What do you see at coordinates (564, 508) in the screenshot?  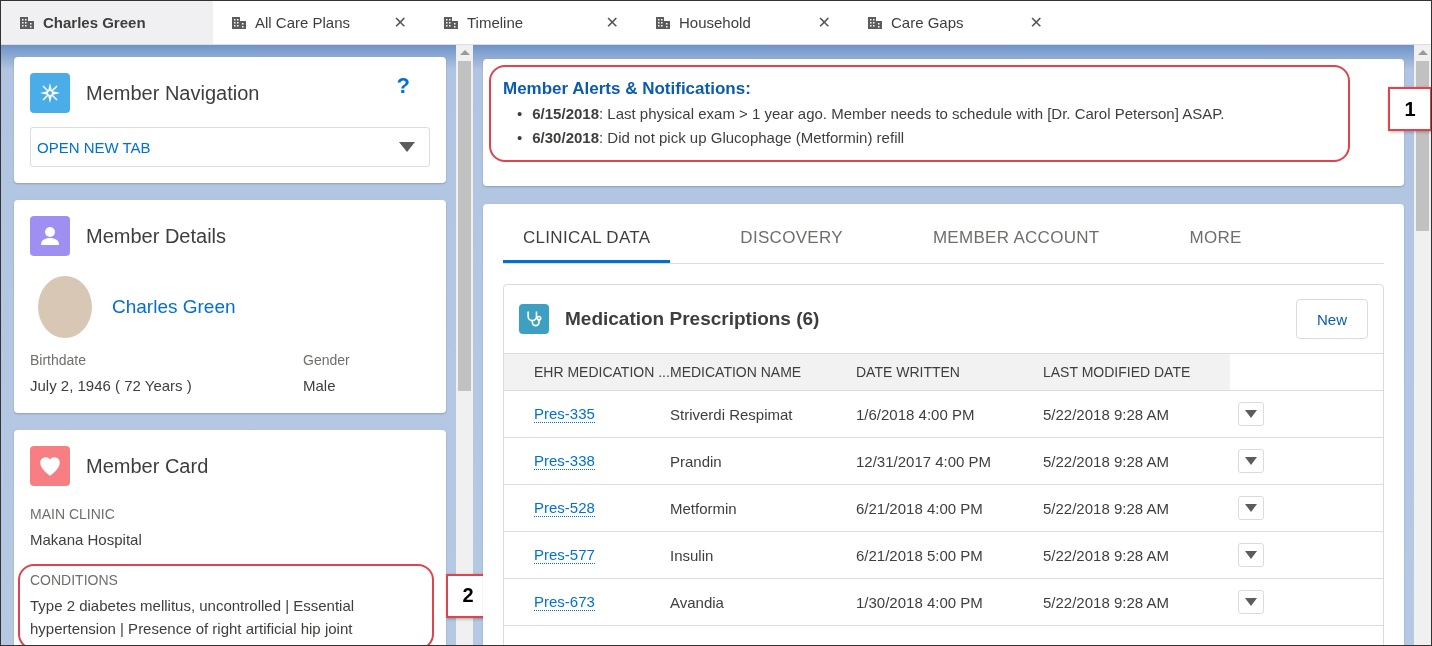 I see `prescription-link: Pres-528` at bounding box center [564, 508].